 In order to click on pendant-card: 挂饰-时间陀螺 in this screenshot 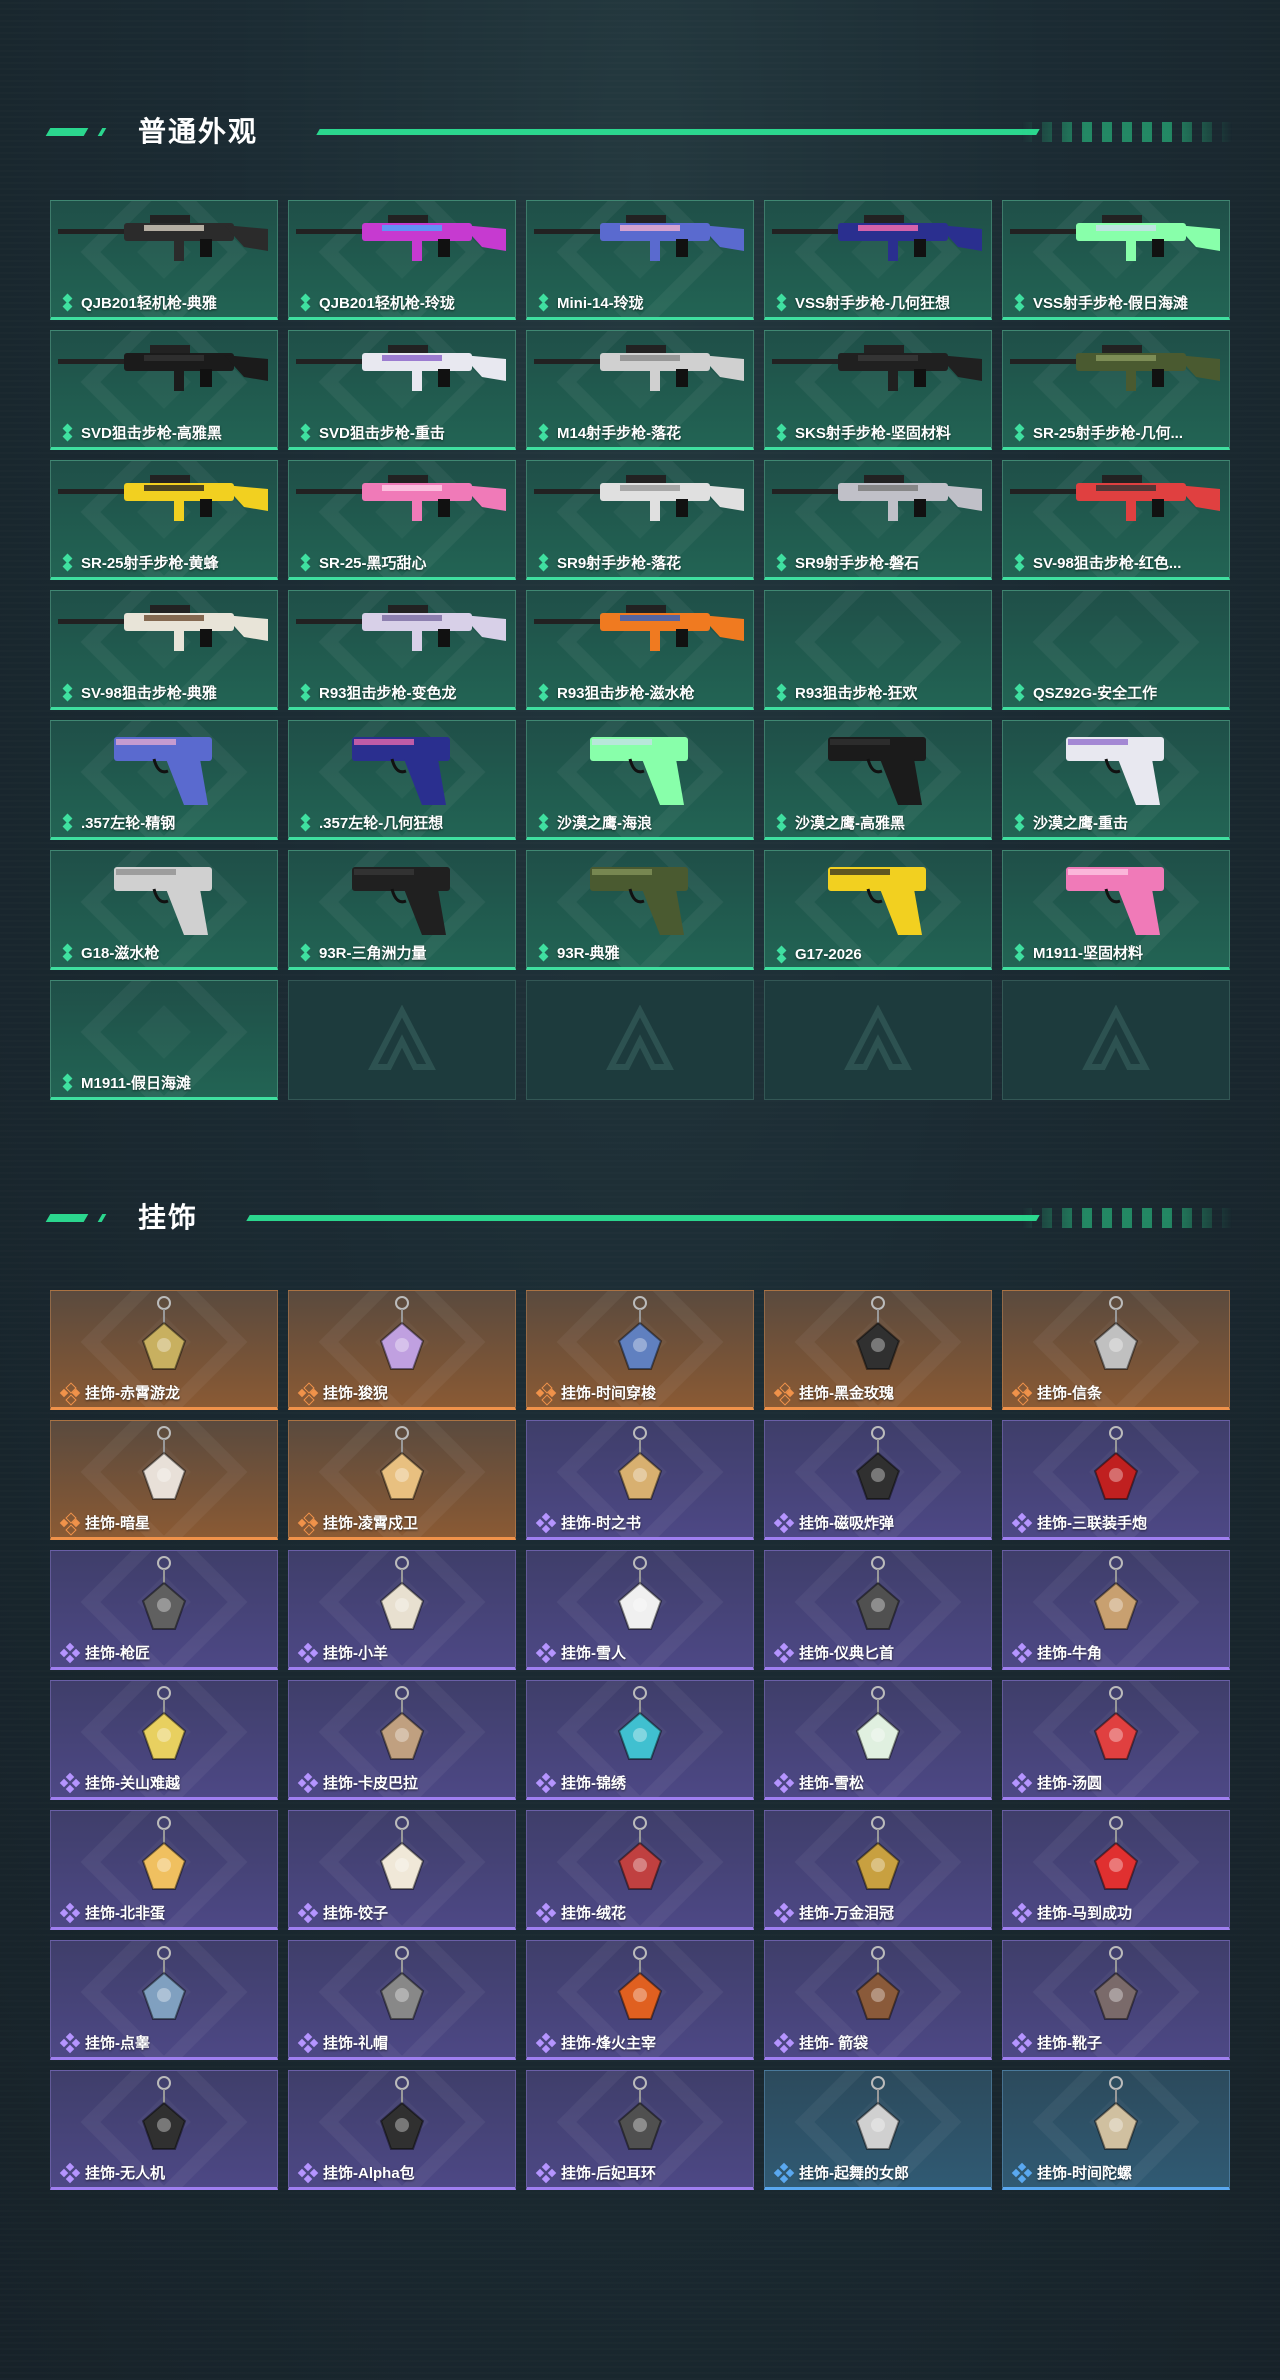, I will do `click(1116, 2130)`.